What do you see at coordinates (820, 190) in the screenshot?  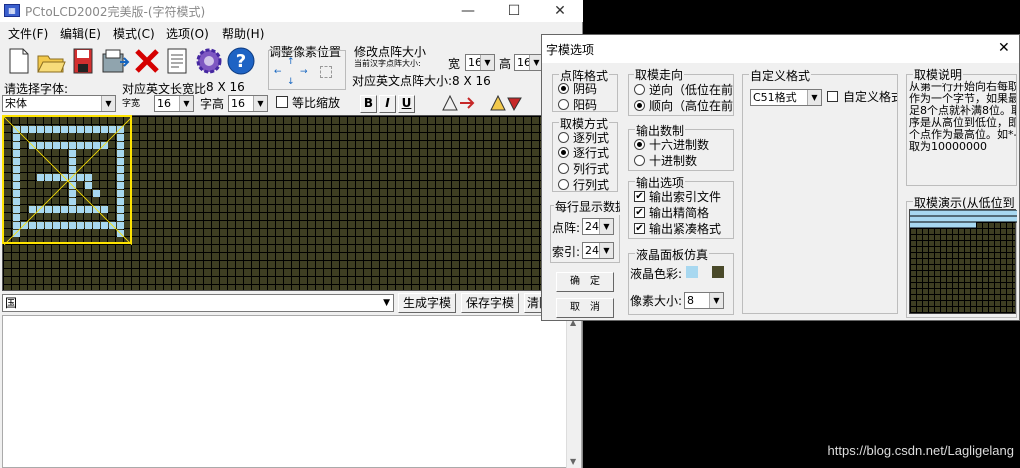 I see `custom-format-group: 自定义格式 C51格式▼ 自定义格式` at bounding box center [820, 190].